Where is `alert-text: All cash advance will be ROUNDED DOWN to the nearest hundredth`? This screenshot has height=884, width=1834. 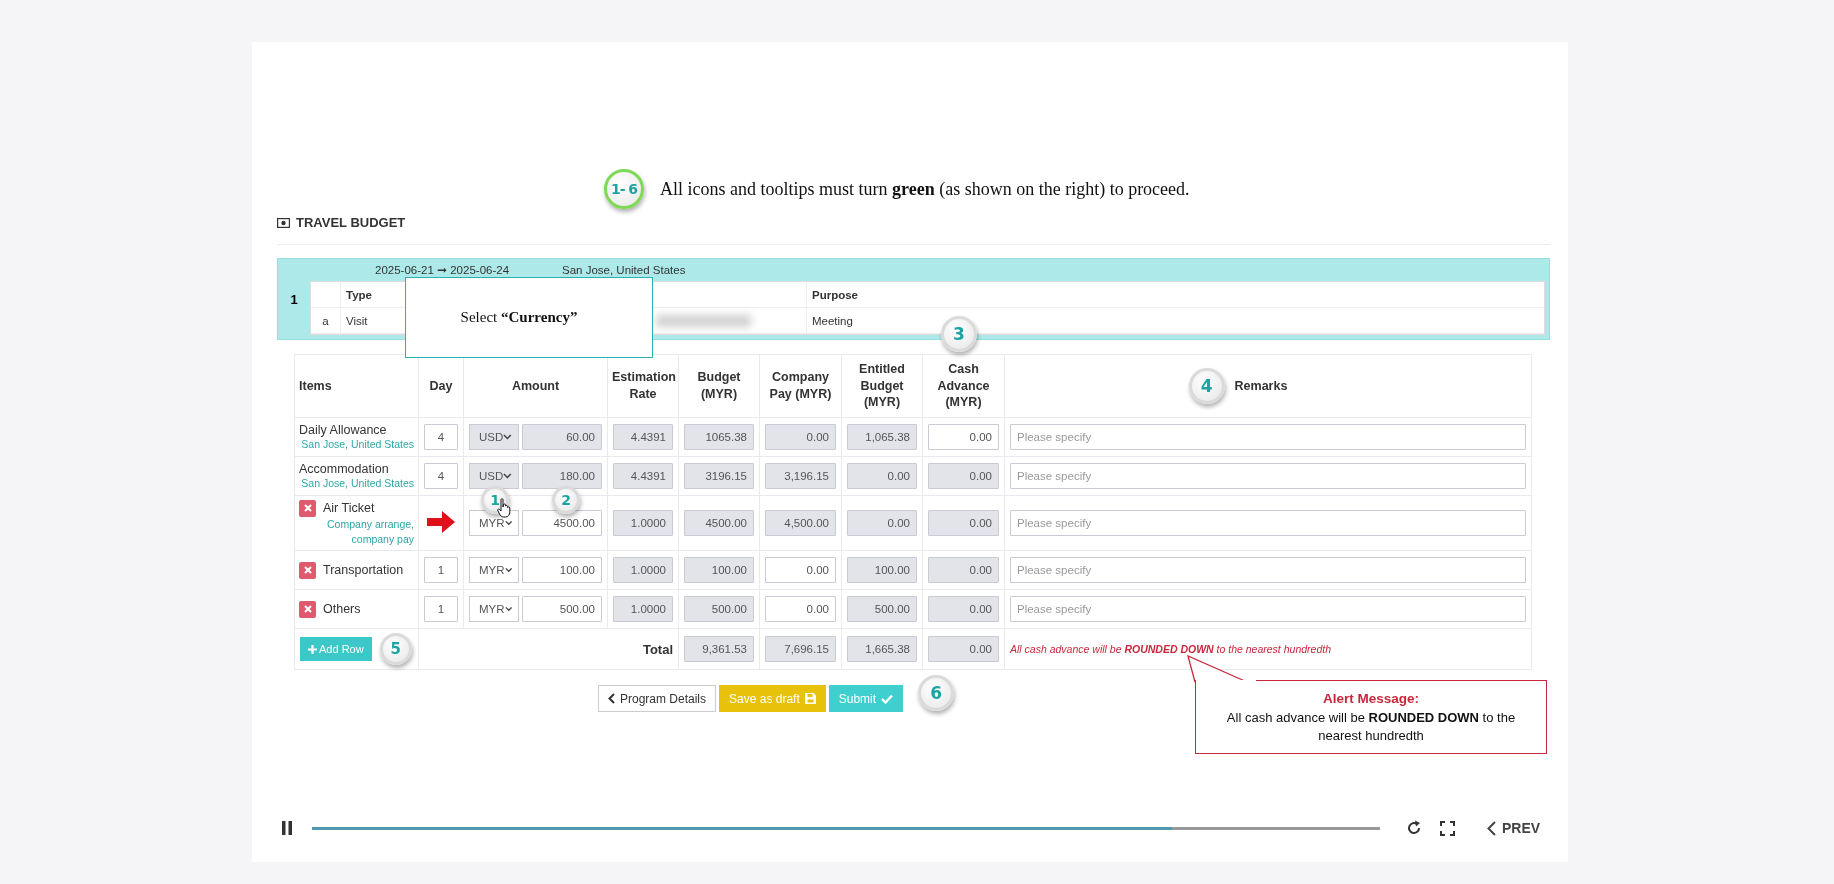 alert-text: All cash advance will be ROUNDED DOWN to the nearest hundredth is located at coordinates (1371, 727).